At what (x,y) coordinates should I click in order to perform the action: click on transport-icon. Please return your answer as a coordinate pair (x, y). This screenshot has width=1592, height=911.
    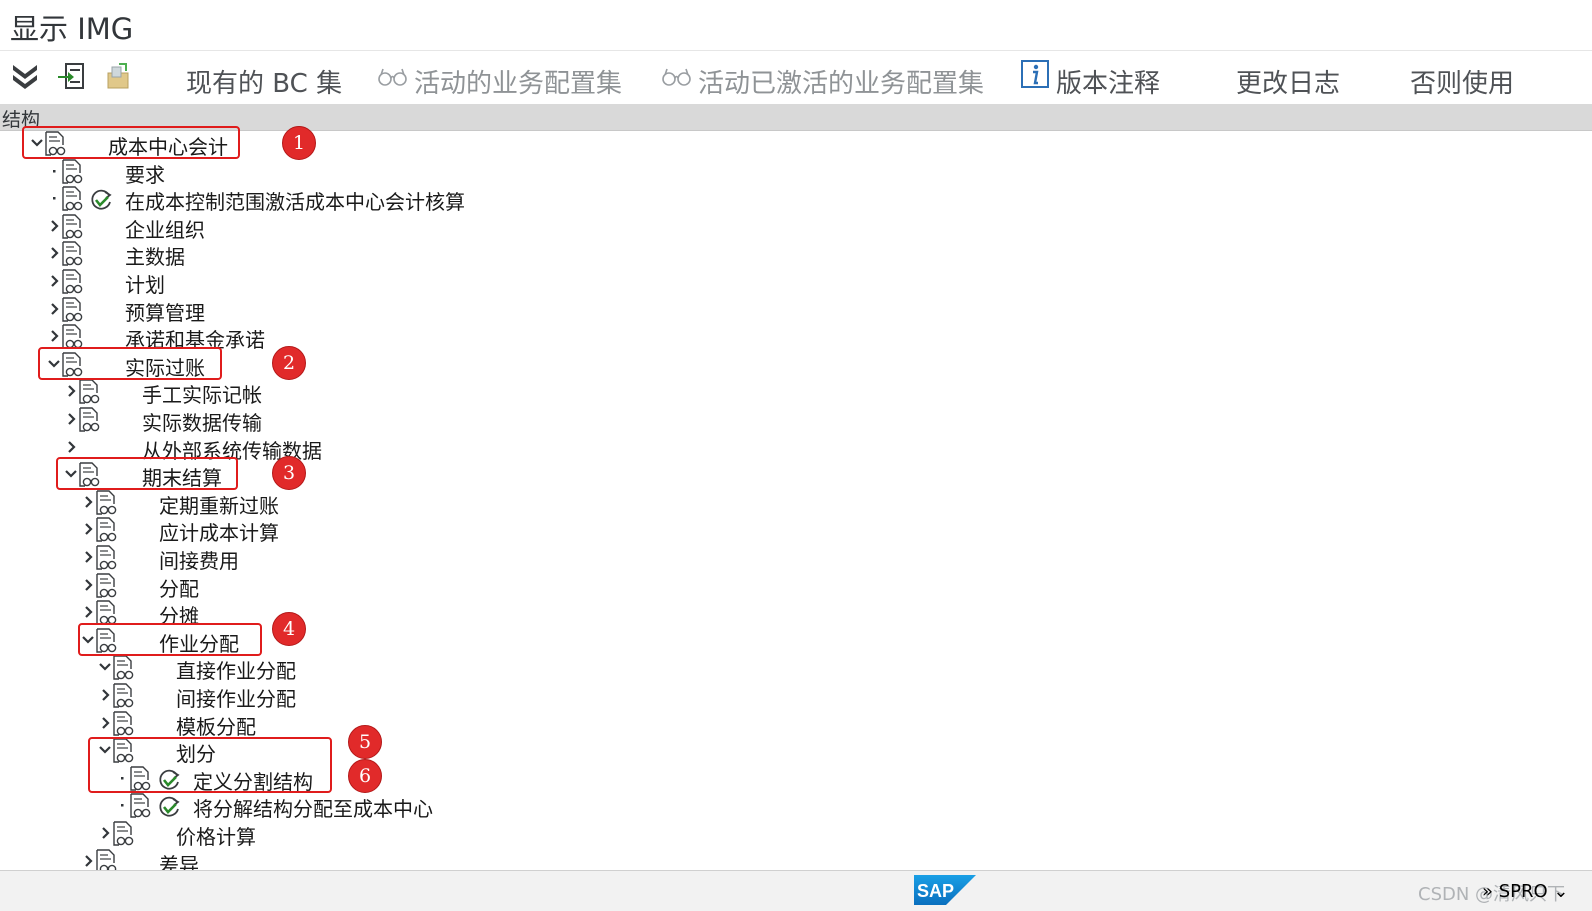
    Looking at the image, I should click on (117, 76).